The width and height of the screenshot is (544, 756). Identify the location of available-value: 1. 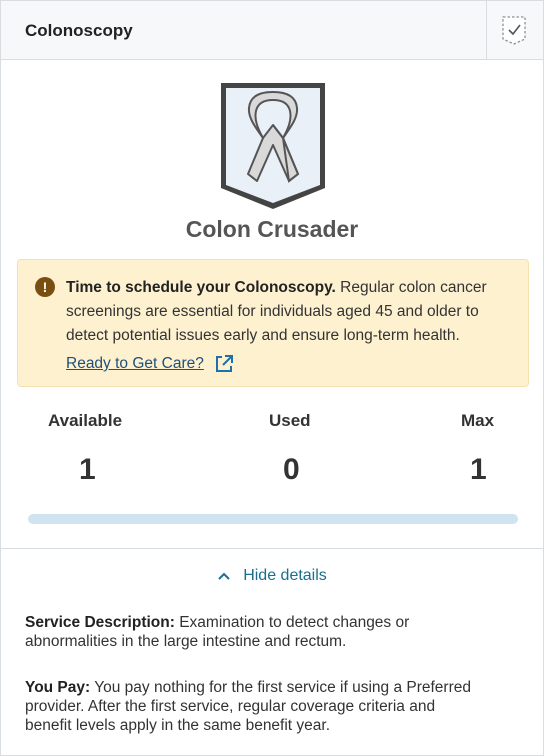
(87, 469).